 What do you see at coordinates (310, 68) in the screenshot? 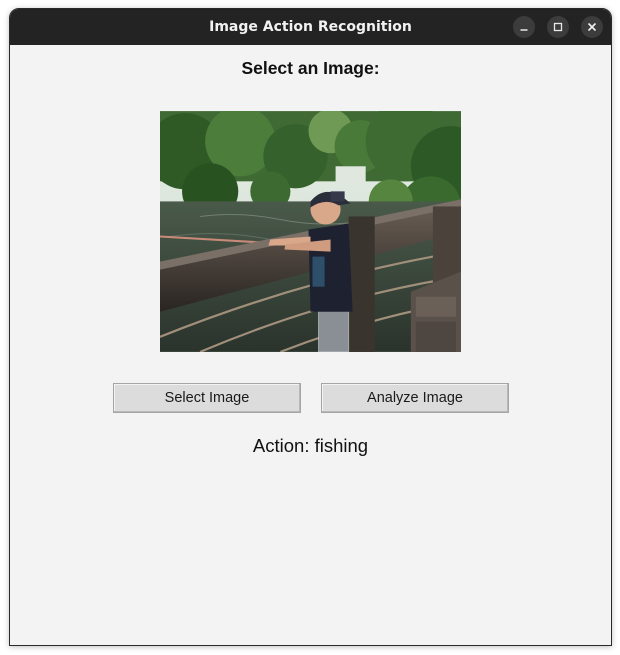
I see `page-heading: Select an Image:` at bounding box center [310, 68].